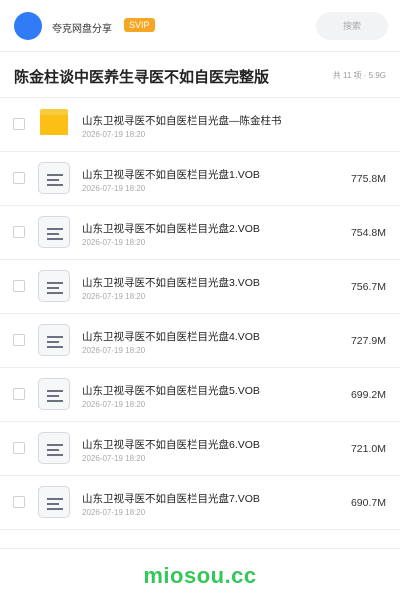 This screenshot has width=400, height=600. I want to click on share-title-bar: 陈金柱谈中医养生寻医不如自医完整版 共 11 项 · 5.9G, so click(200, 75).